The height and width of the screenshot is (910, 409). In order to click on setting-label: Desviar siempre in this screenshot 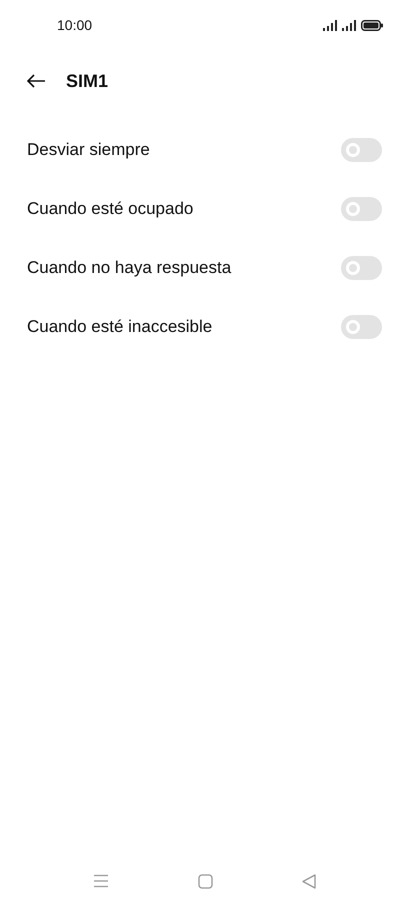, I will do `click(88, 149)`.